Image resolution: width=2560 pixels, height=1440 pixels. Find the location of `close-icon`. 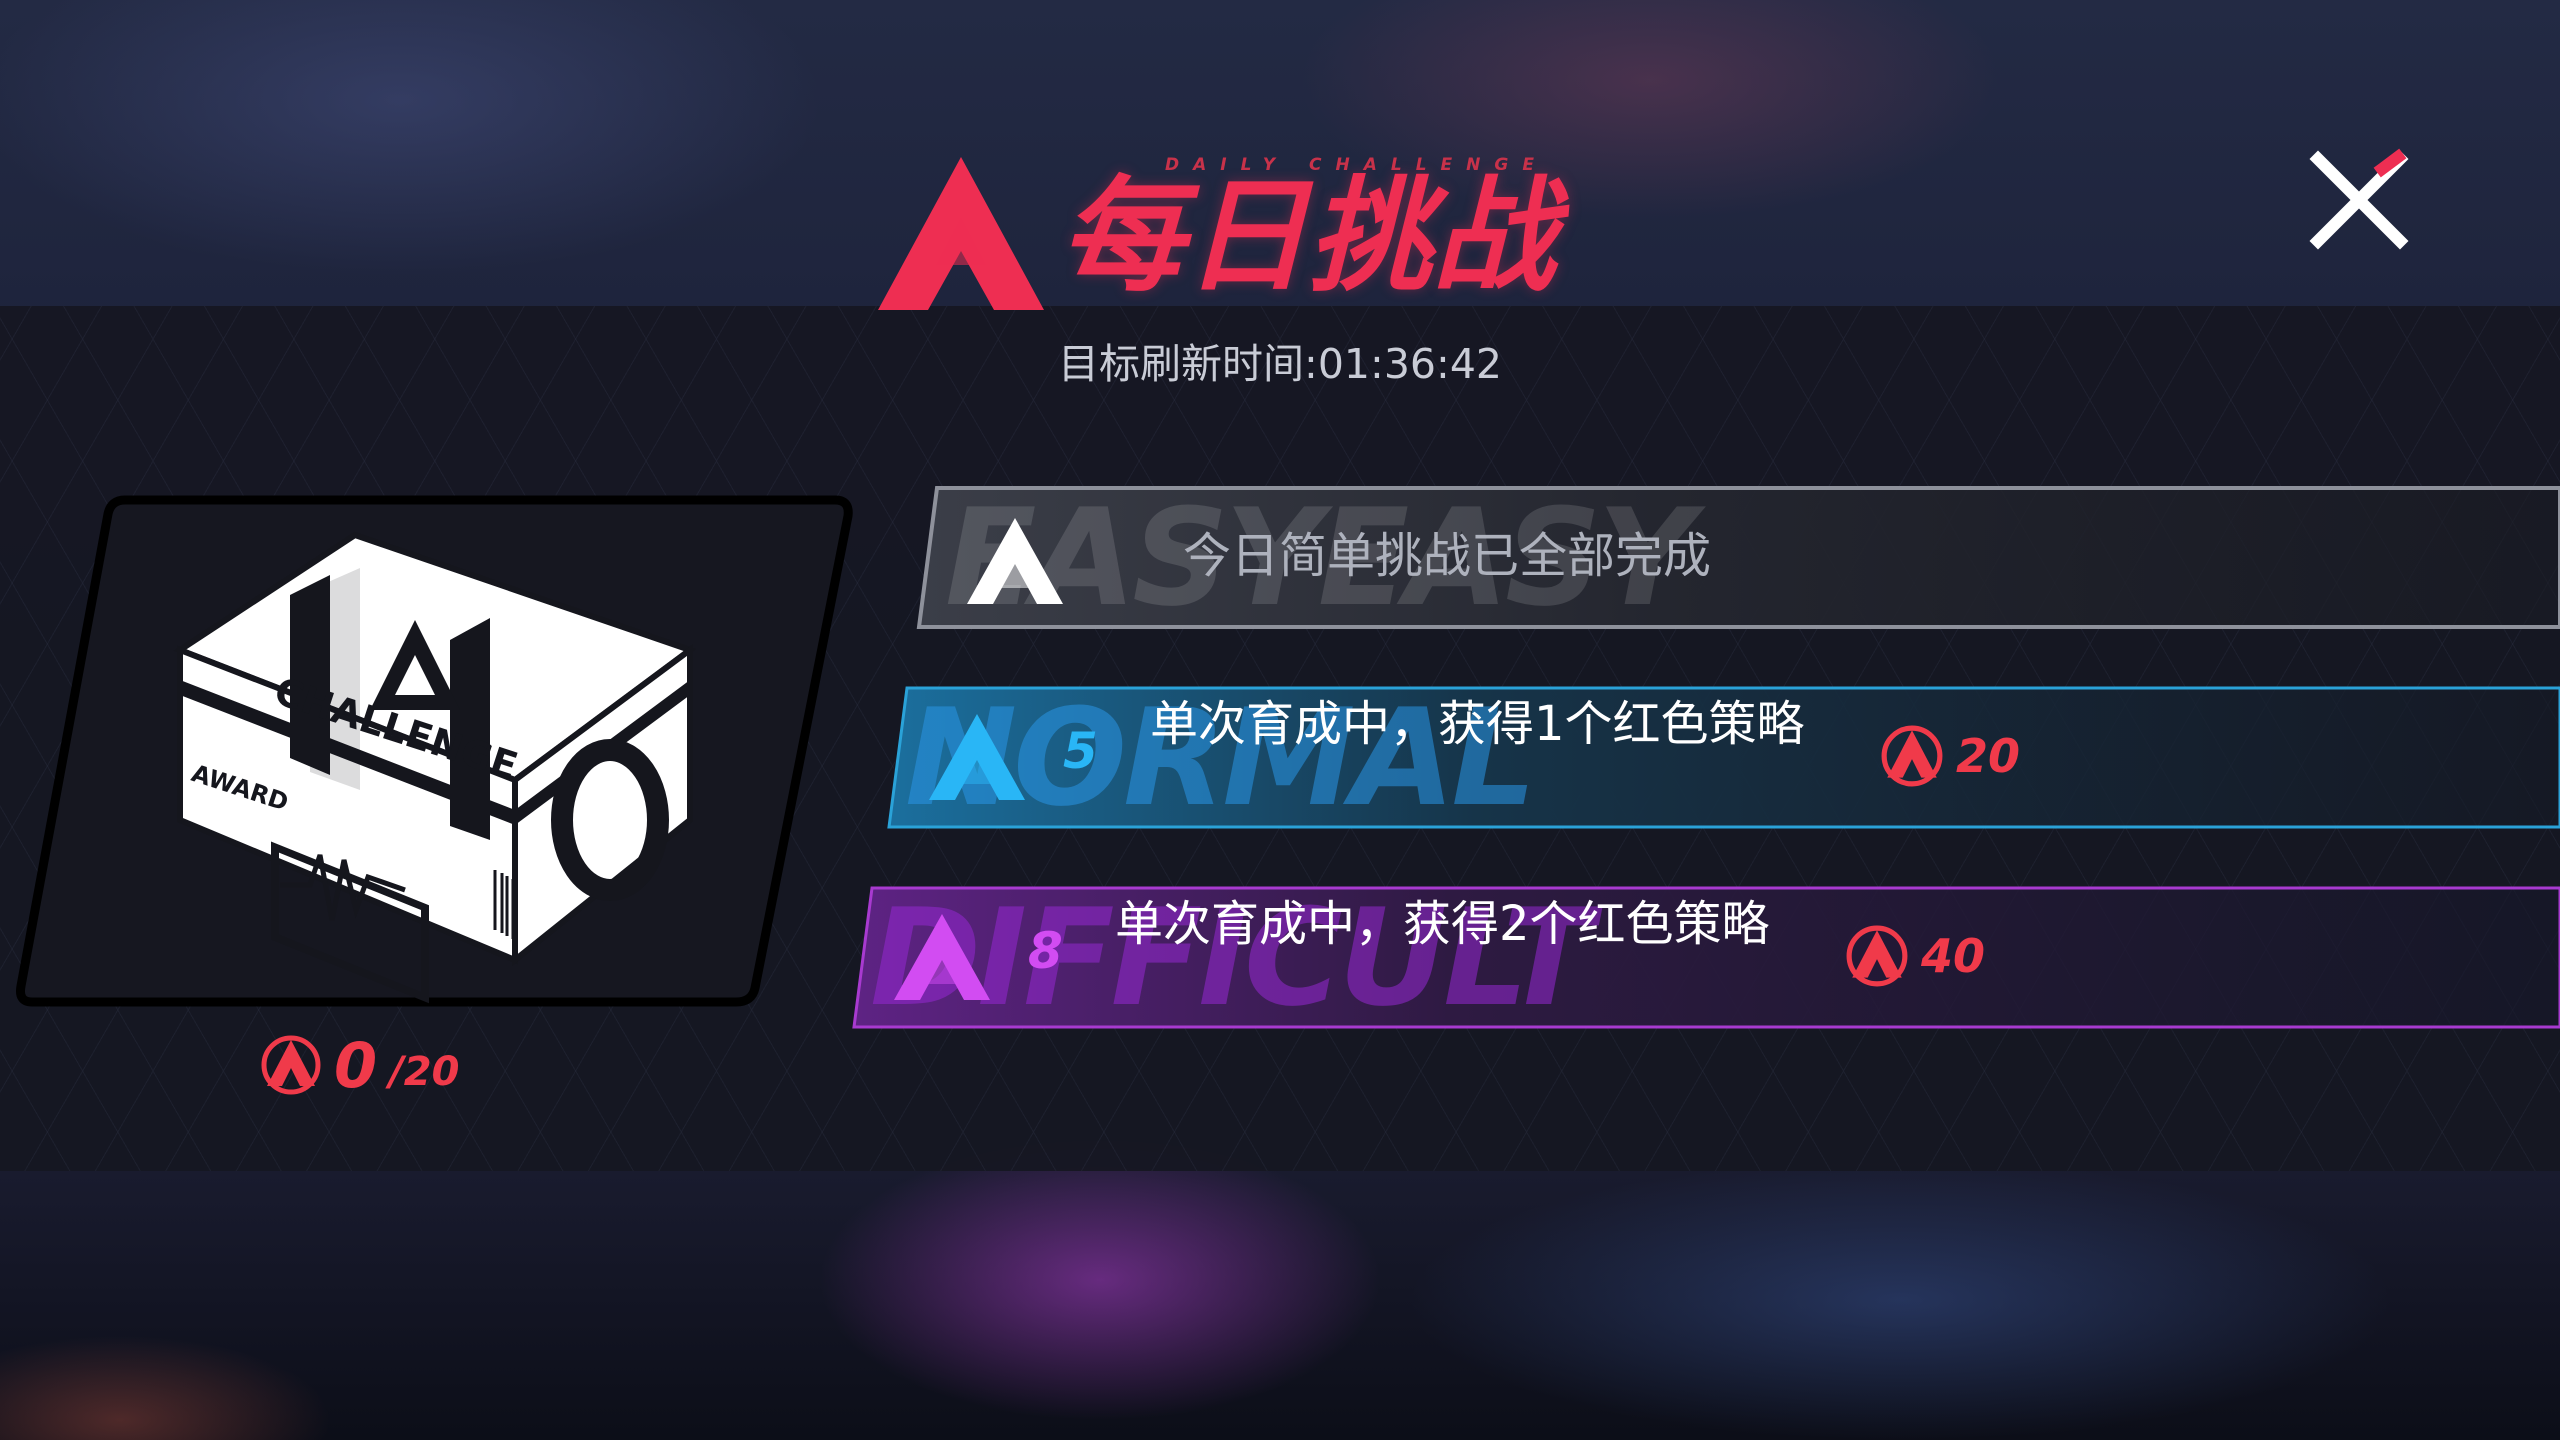

close-icon is located at coordinates (2359, 199).